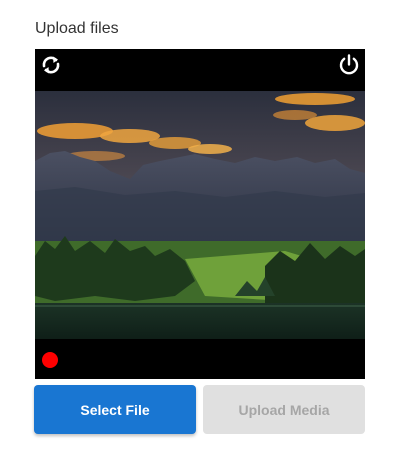  What do you see at coordinates (50, 360) in the screenshot?
I see `record-indicator` at bounding box center [50, 360].